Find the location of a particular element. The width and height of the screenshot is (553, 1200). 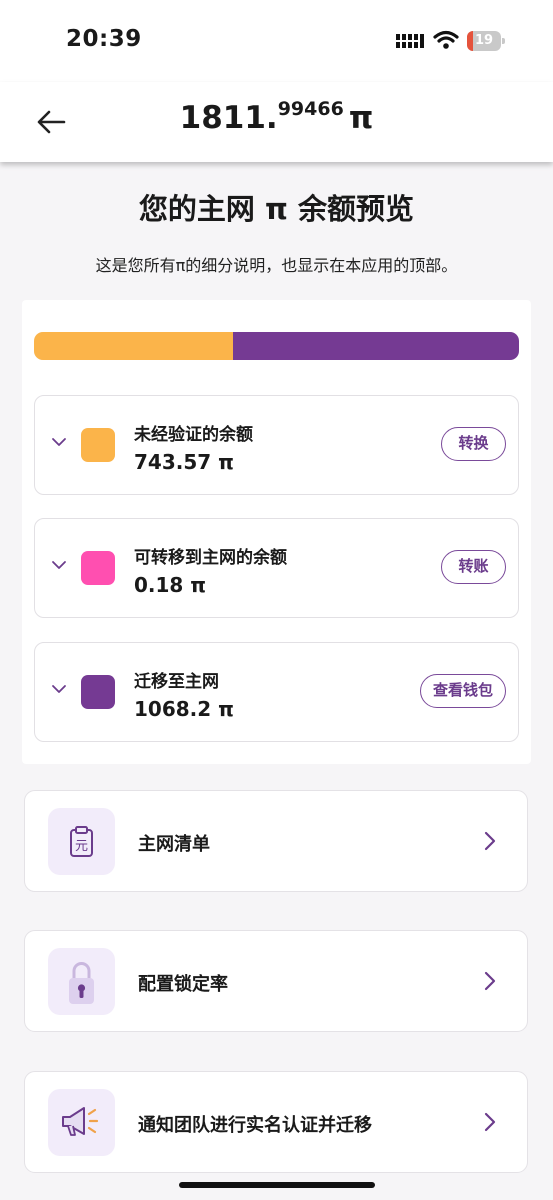

balance-integer: 1811. is located at coordinates (228, 118).